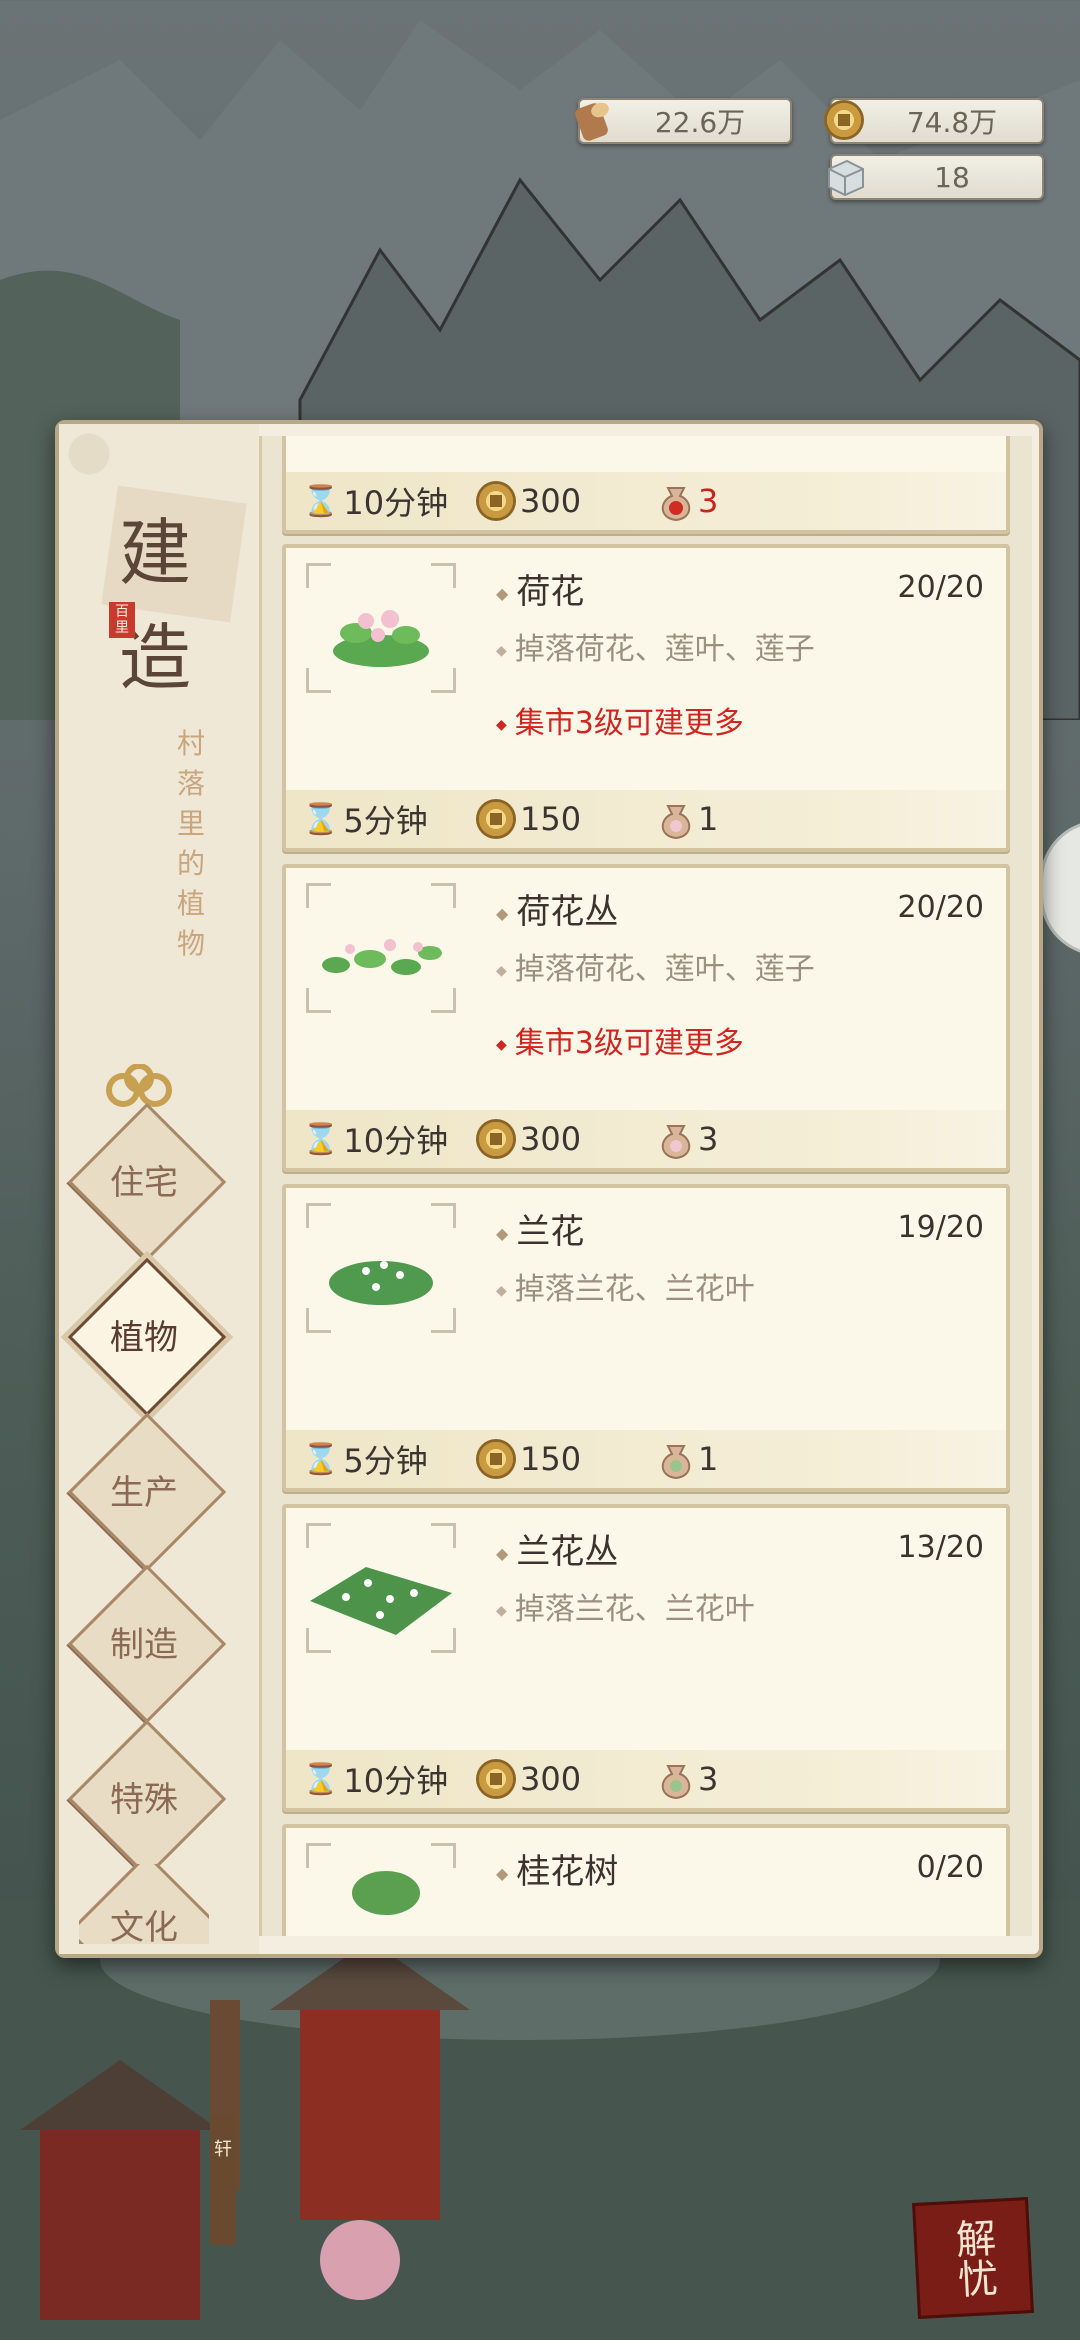 The height and width of the screenshot is (2340, 1080). Describe the element at coordinates (646, 698) in the screenshot. I see `building-card-lotus: 荷花 20/20 掉落荷花、莲叶、莲子 集市3级可建更多 ⌛5分钟 150 1` at that location.